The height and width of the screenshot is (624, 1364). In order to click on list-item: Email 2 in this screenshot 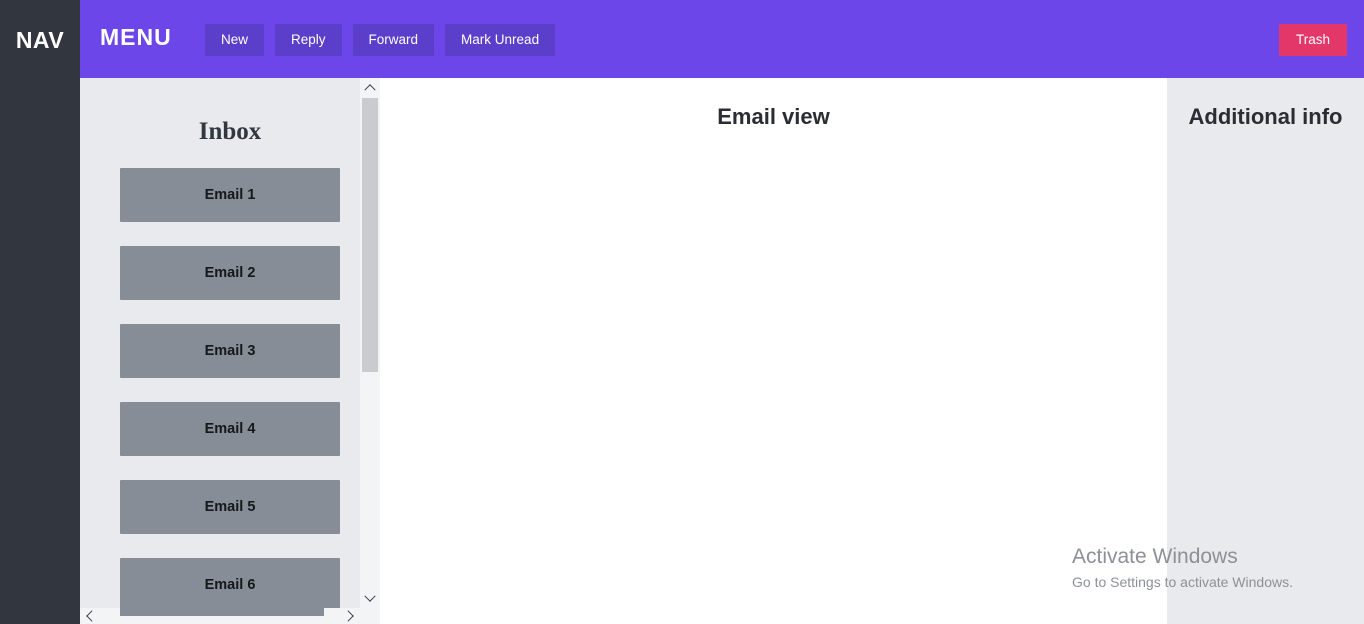, I will do `click(230, 273)`.